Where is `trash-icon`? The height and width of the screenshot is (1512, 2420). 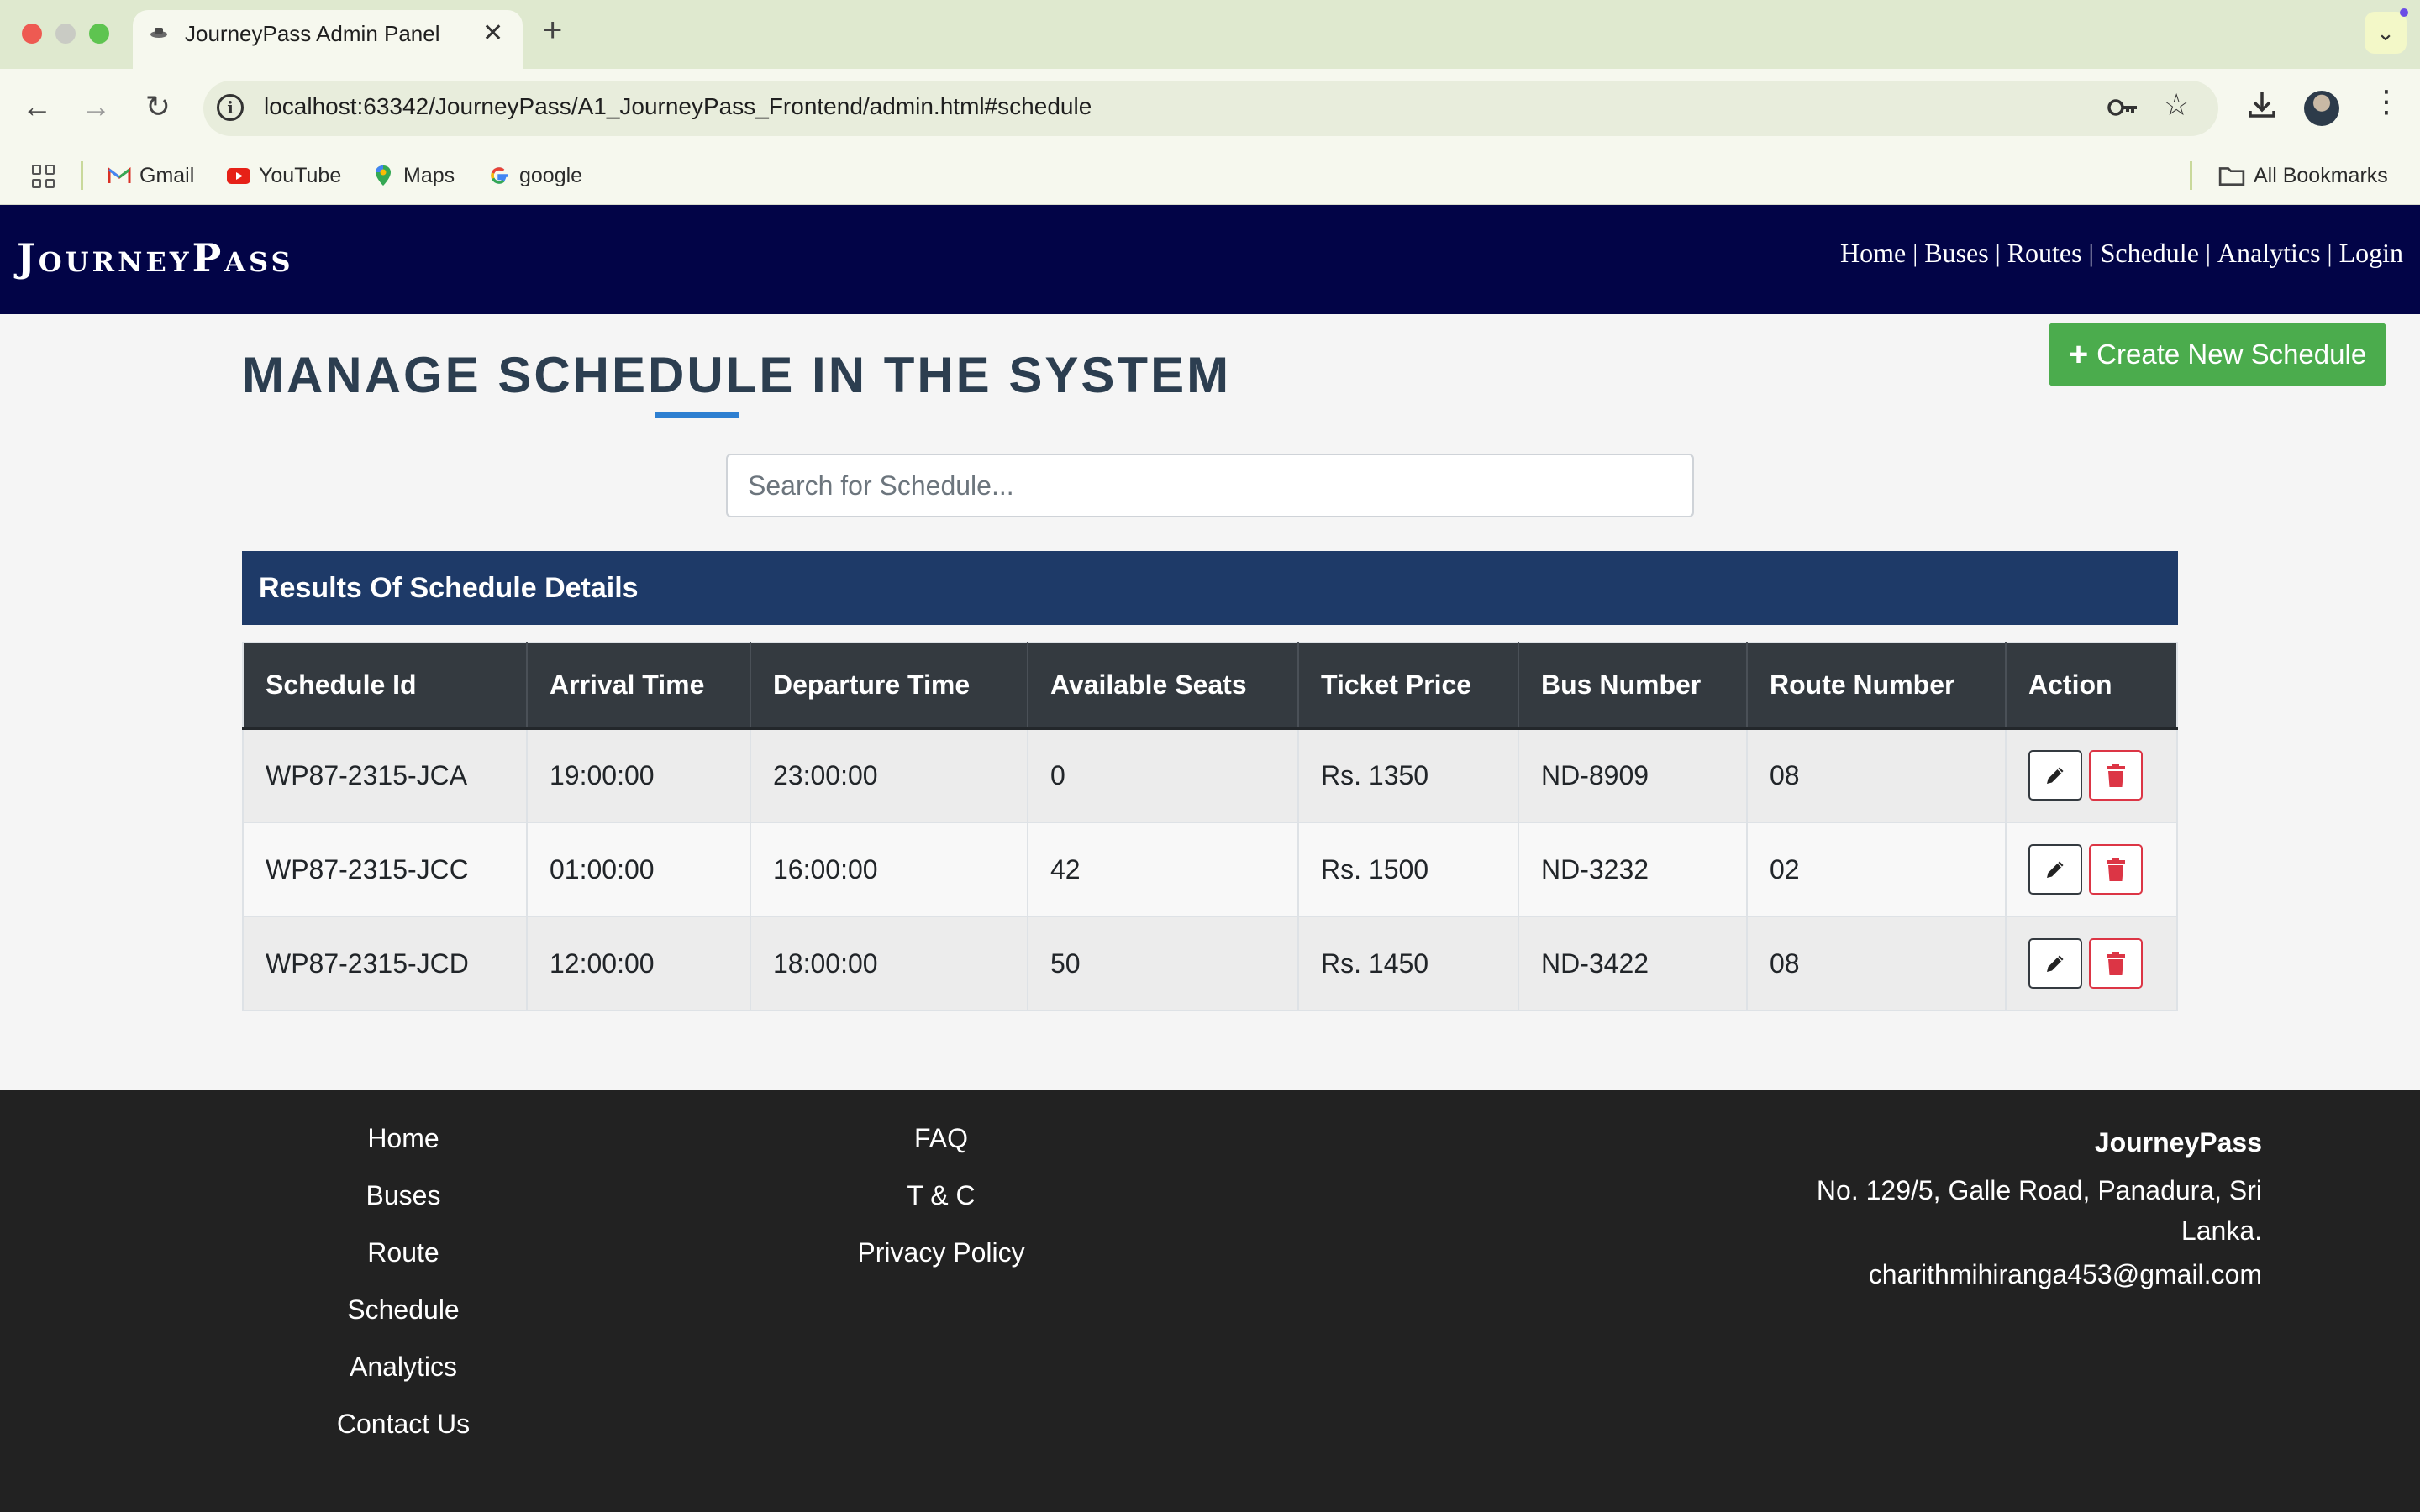 trash-icon is located at coordinates (2116, 869).